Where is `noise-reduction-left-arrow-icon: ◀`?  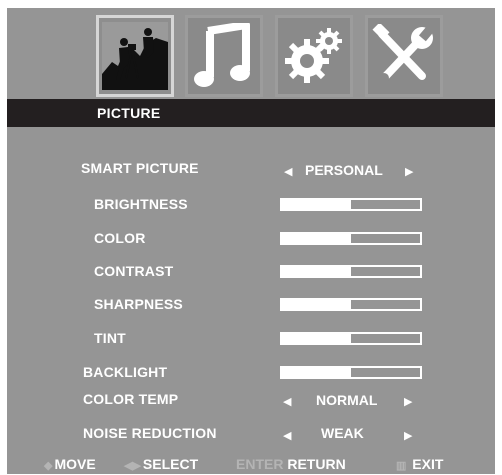 noise-reduction-left-arrow-icon: ◀ is located at coordinates (287, 435).